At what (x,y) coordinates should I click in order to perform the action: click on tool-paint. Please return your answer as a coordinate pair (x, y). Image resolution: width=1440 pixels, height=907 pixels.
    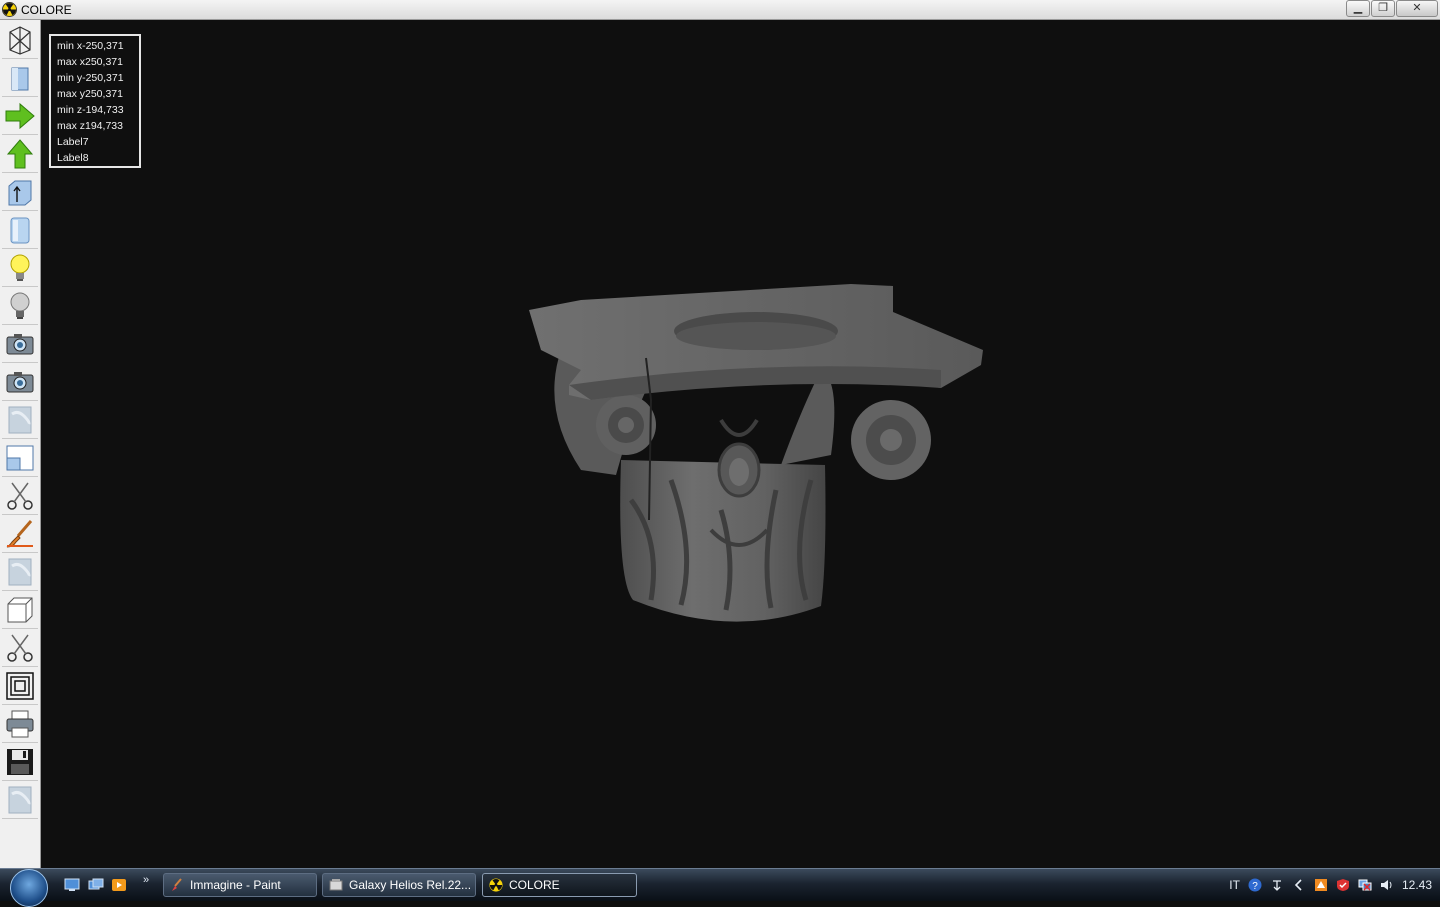
    Looking at the image, I should click on (20, 534).